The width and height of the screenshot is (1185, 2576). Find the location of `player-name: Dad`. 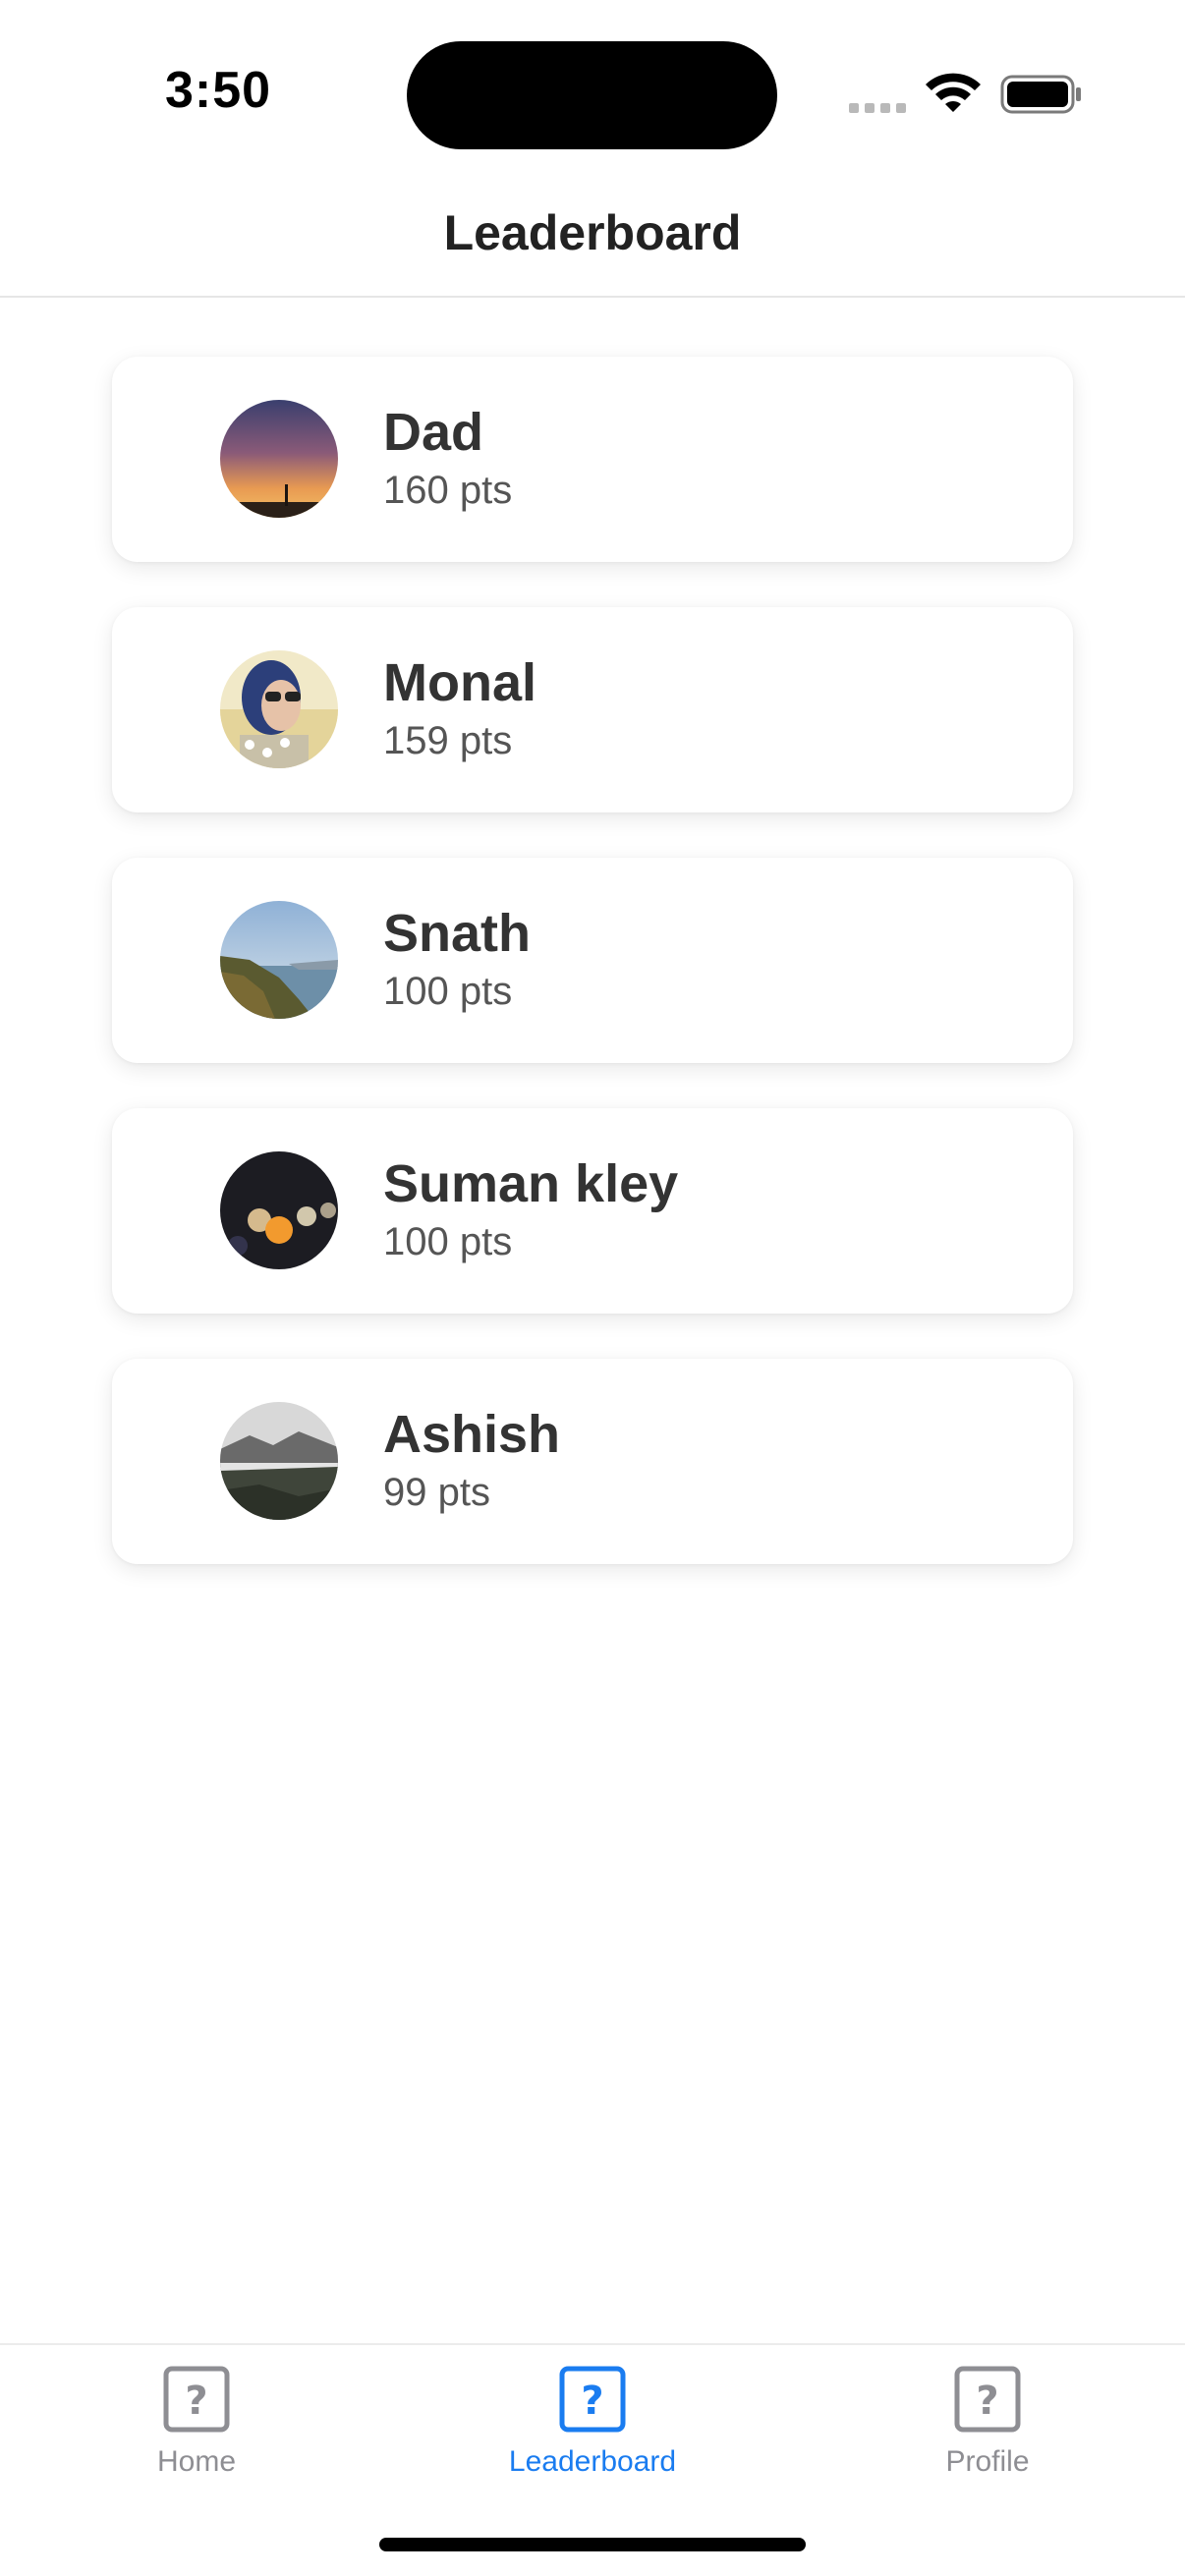

player-name: Dad is located at coordinates (434, 432).